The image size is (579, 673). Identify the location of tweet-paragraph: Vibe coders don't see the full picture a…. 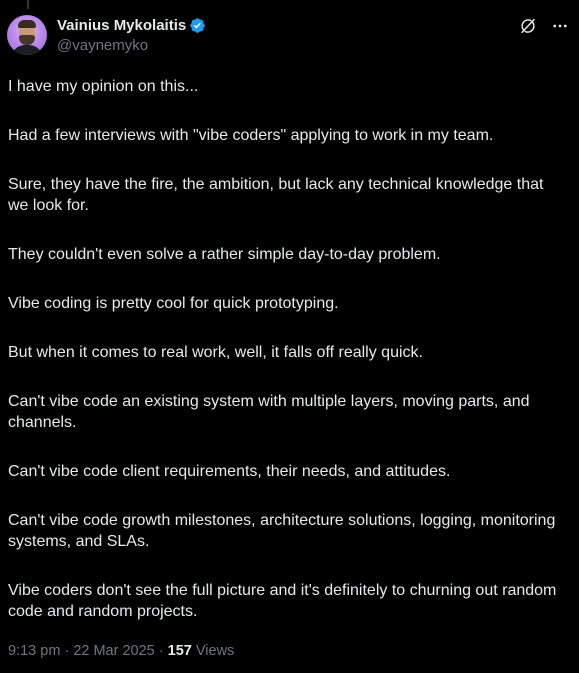
(282, 601).